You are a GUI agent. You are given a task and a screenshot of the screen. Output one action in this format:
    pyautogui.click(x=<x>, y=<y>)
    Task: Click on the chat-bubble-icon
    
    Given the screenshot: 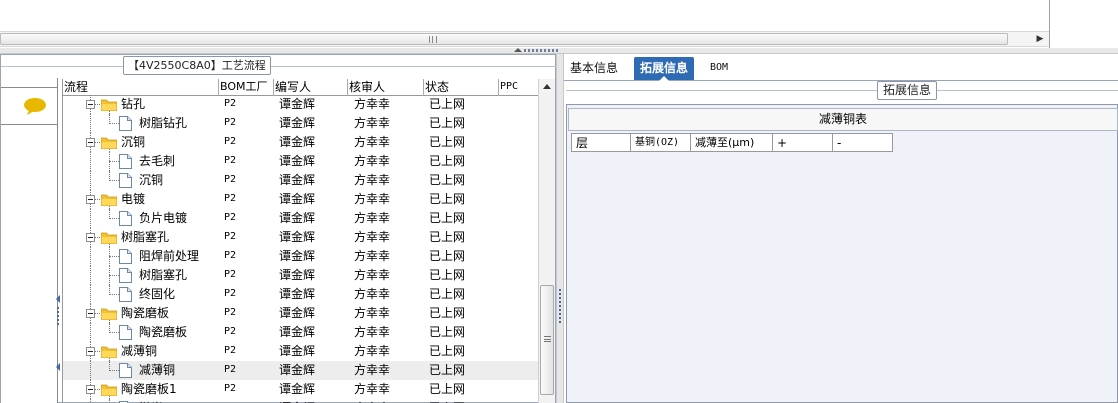 What is the action you would take?
    pyautogui.click(x=35, y=106)
    